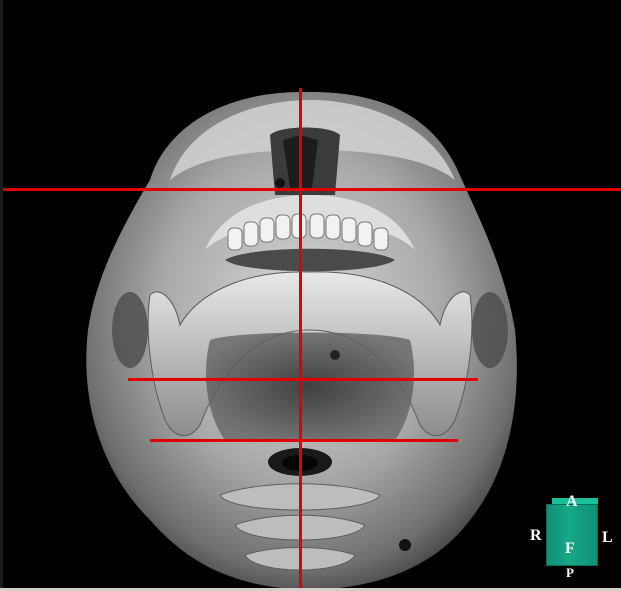 The width and height of the screenshot is (621, 591). I want to click on orientation-cube: A F P R L, so click(575, 537).